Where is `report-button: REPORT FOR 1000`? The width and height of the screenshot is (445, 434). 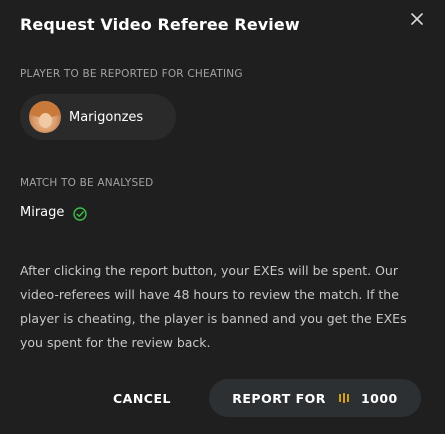
report-button: REPORT FOR 1000 is located at coordinates (315, 398).